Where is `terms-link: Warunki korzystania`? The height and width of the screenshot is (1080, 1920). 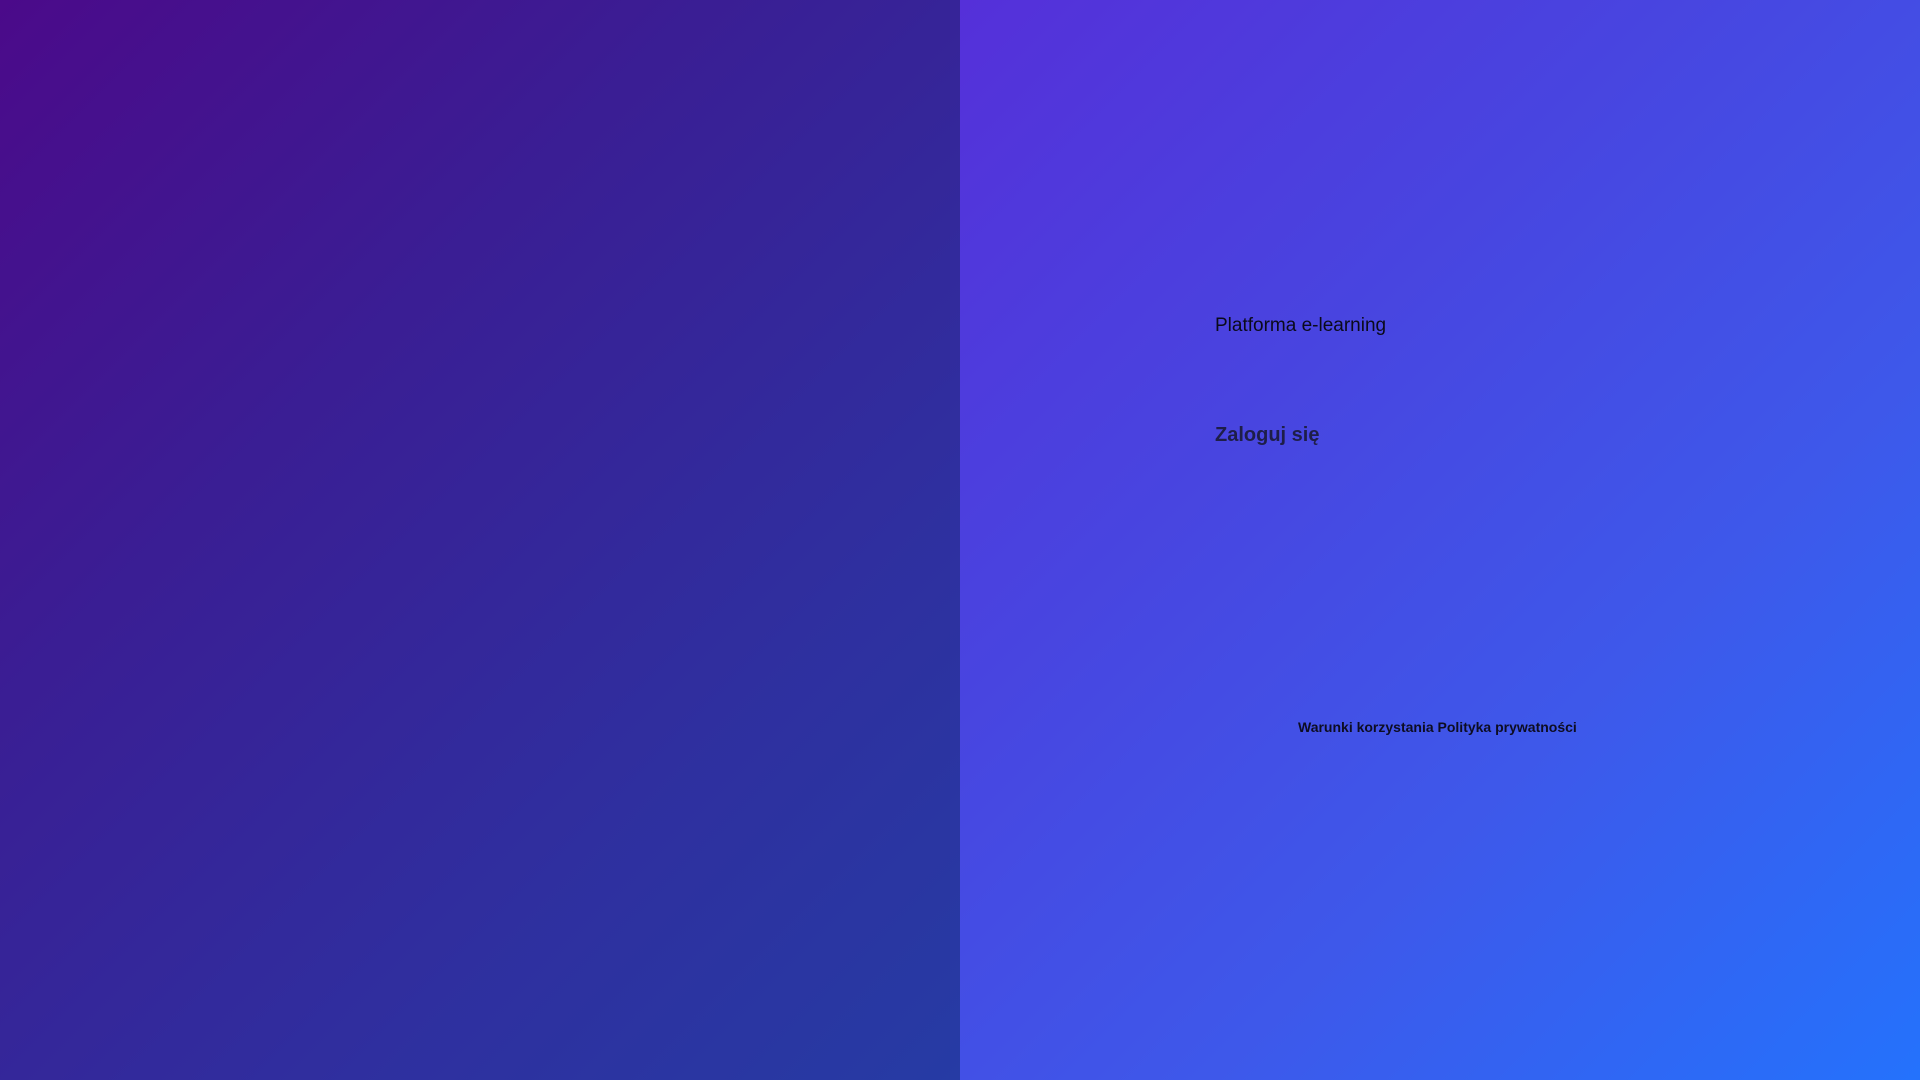 terms-link: Warunki korzystania is located at coordinates (1366, 727).